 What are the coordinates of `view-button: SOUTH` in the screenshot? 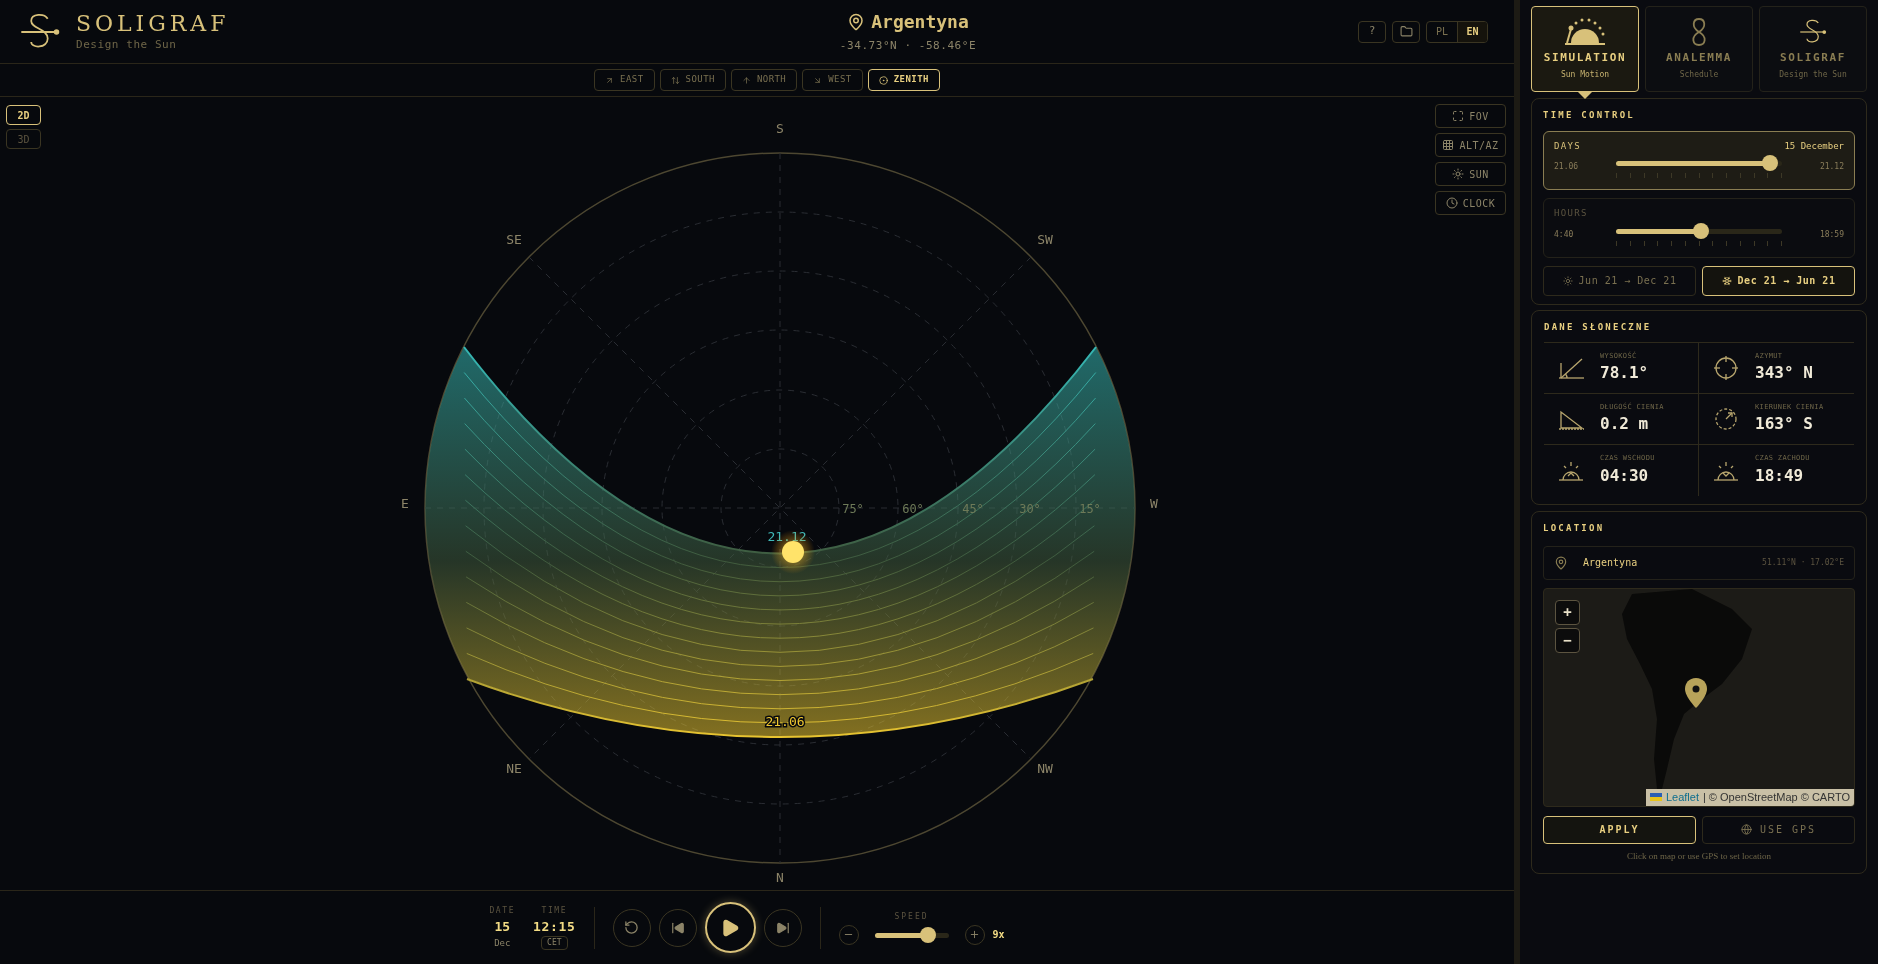 It's located at (692, 80).